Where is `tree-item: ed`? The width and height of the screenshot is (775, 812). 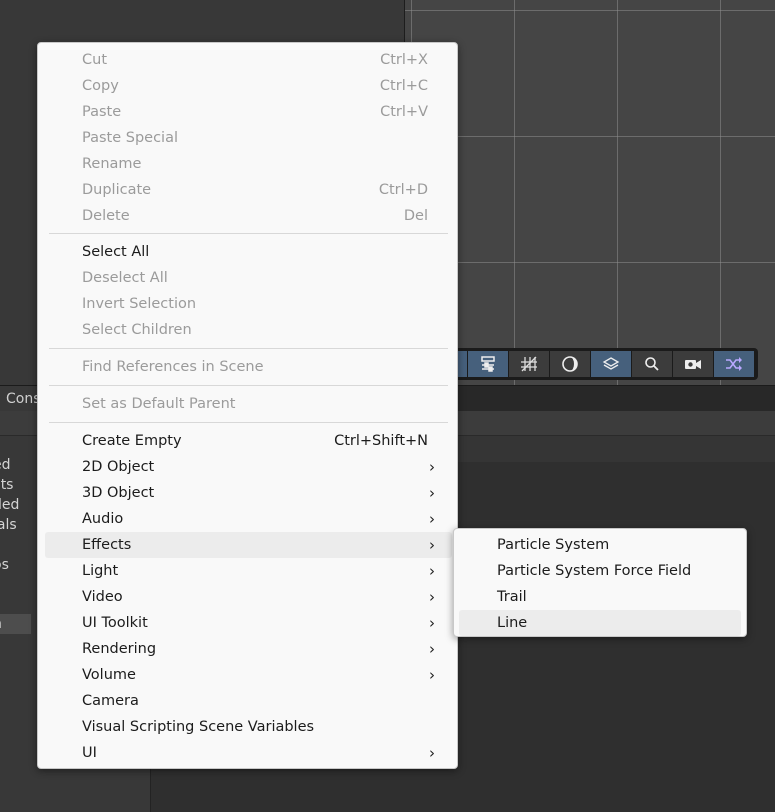
tree-item: ed is located at coordinates (5, 465).